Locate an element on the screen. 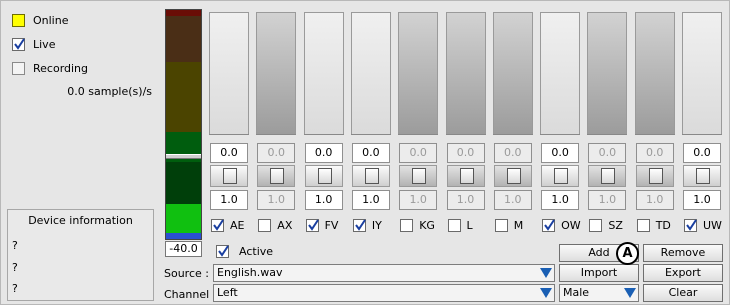 The width and height of the screenshot is (730, 305). live-label: Live is located at coordinates (44, 44).